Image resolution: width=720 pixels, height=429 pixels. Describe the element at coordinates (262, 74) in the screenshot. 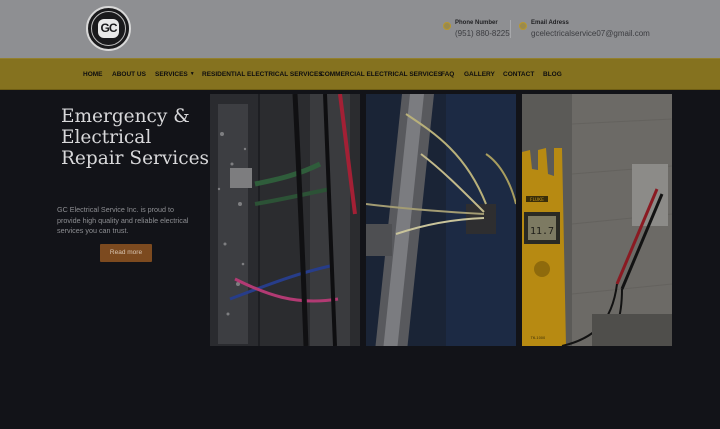

I see `nav-residential: RESIDENTIAL ELECTRICAL SERVICES` at that location.